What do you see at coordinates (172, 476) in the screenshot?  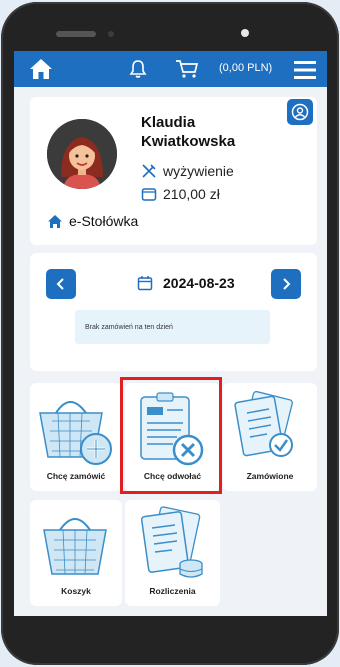 I see `tile-cancel-label: Chcę odwołać` at bounding box center [172, 476].